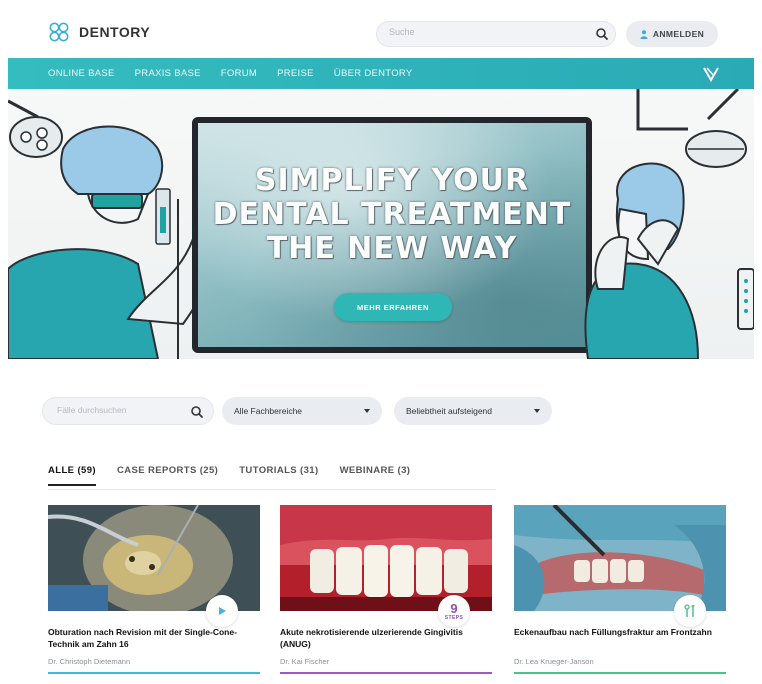 The image size is (762, 684). I want to click on more-info-button: MEHR ERFAHREN, so click(393, 307).